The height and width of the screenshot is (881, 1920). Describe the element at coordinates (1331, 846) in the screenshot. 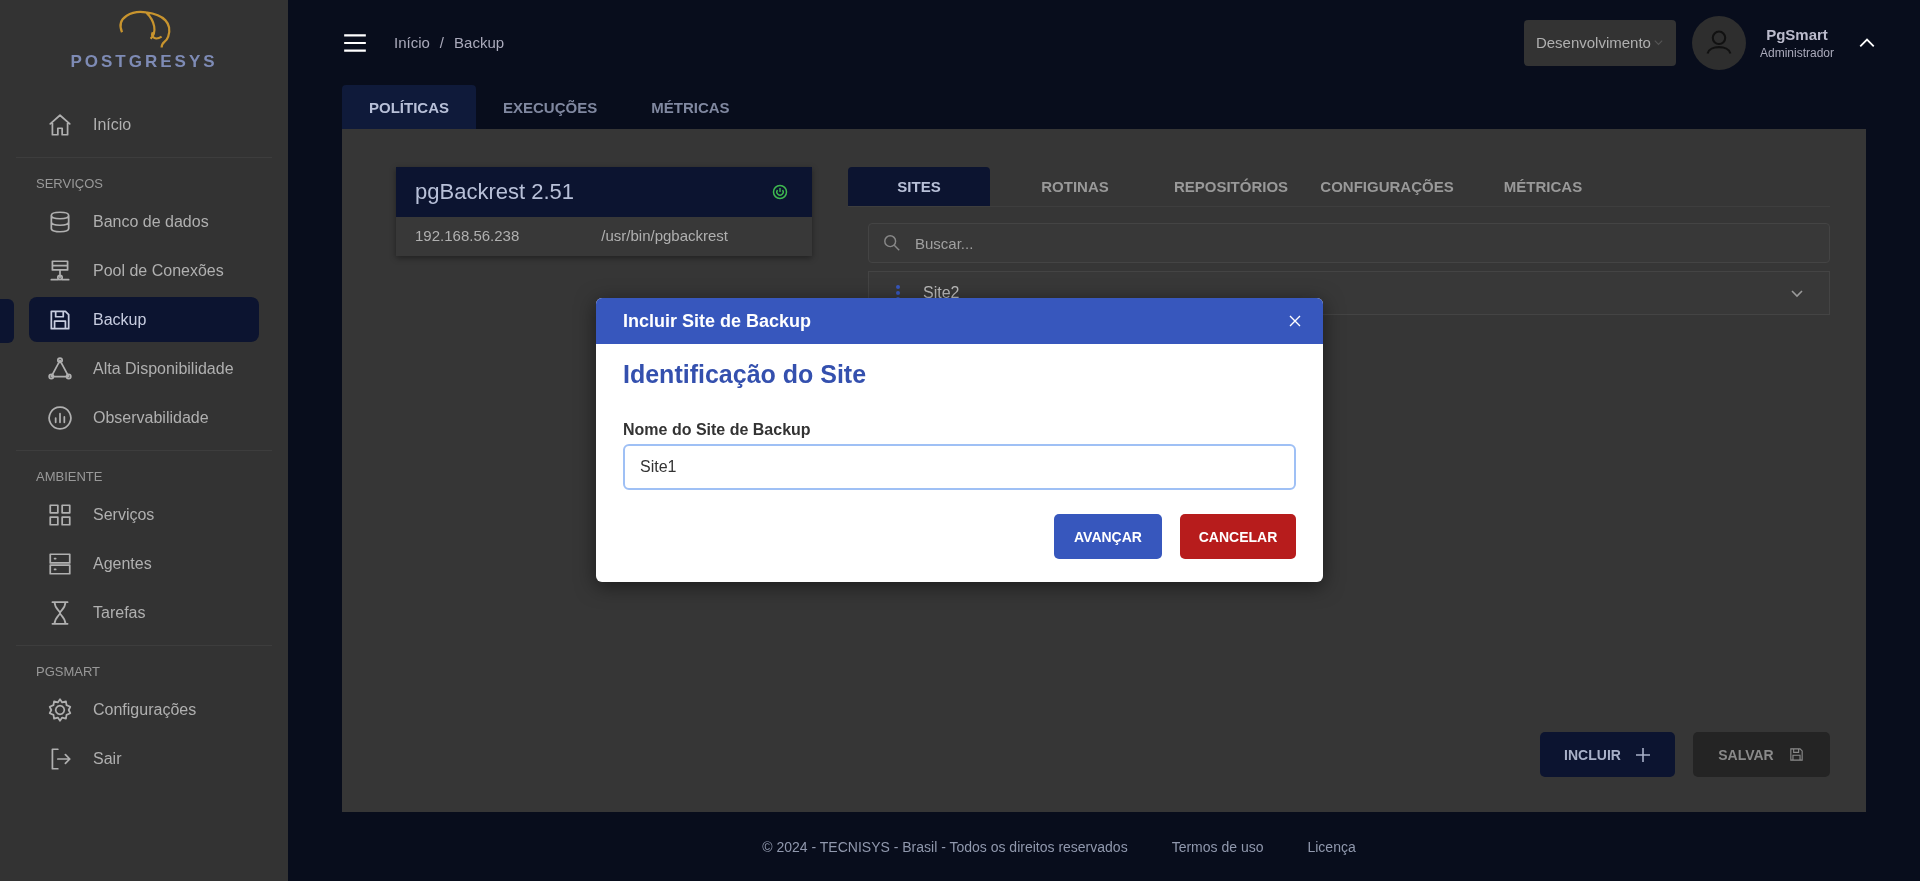

I see `footer-link: Licença` at that location.